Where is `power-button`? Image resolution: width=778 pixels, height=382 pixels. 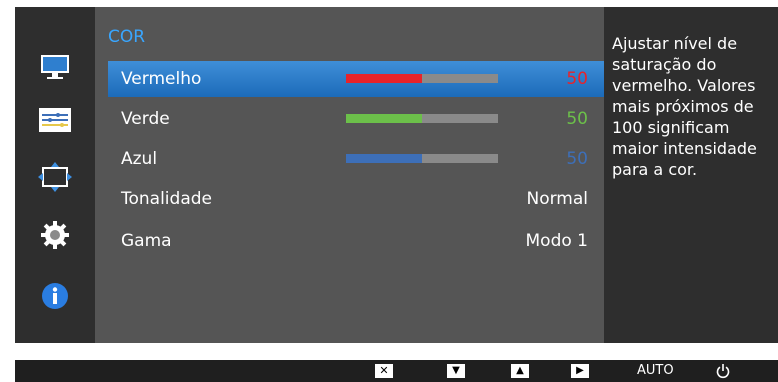 power-button is located at coordinates (723, 371).